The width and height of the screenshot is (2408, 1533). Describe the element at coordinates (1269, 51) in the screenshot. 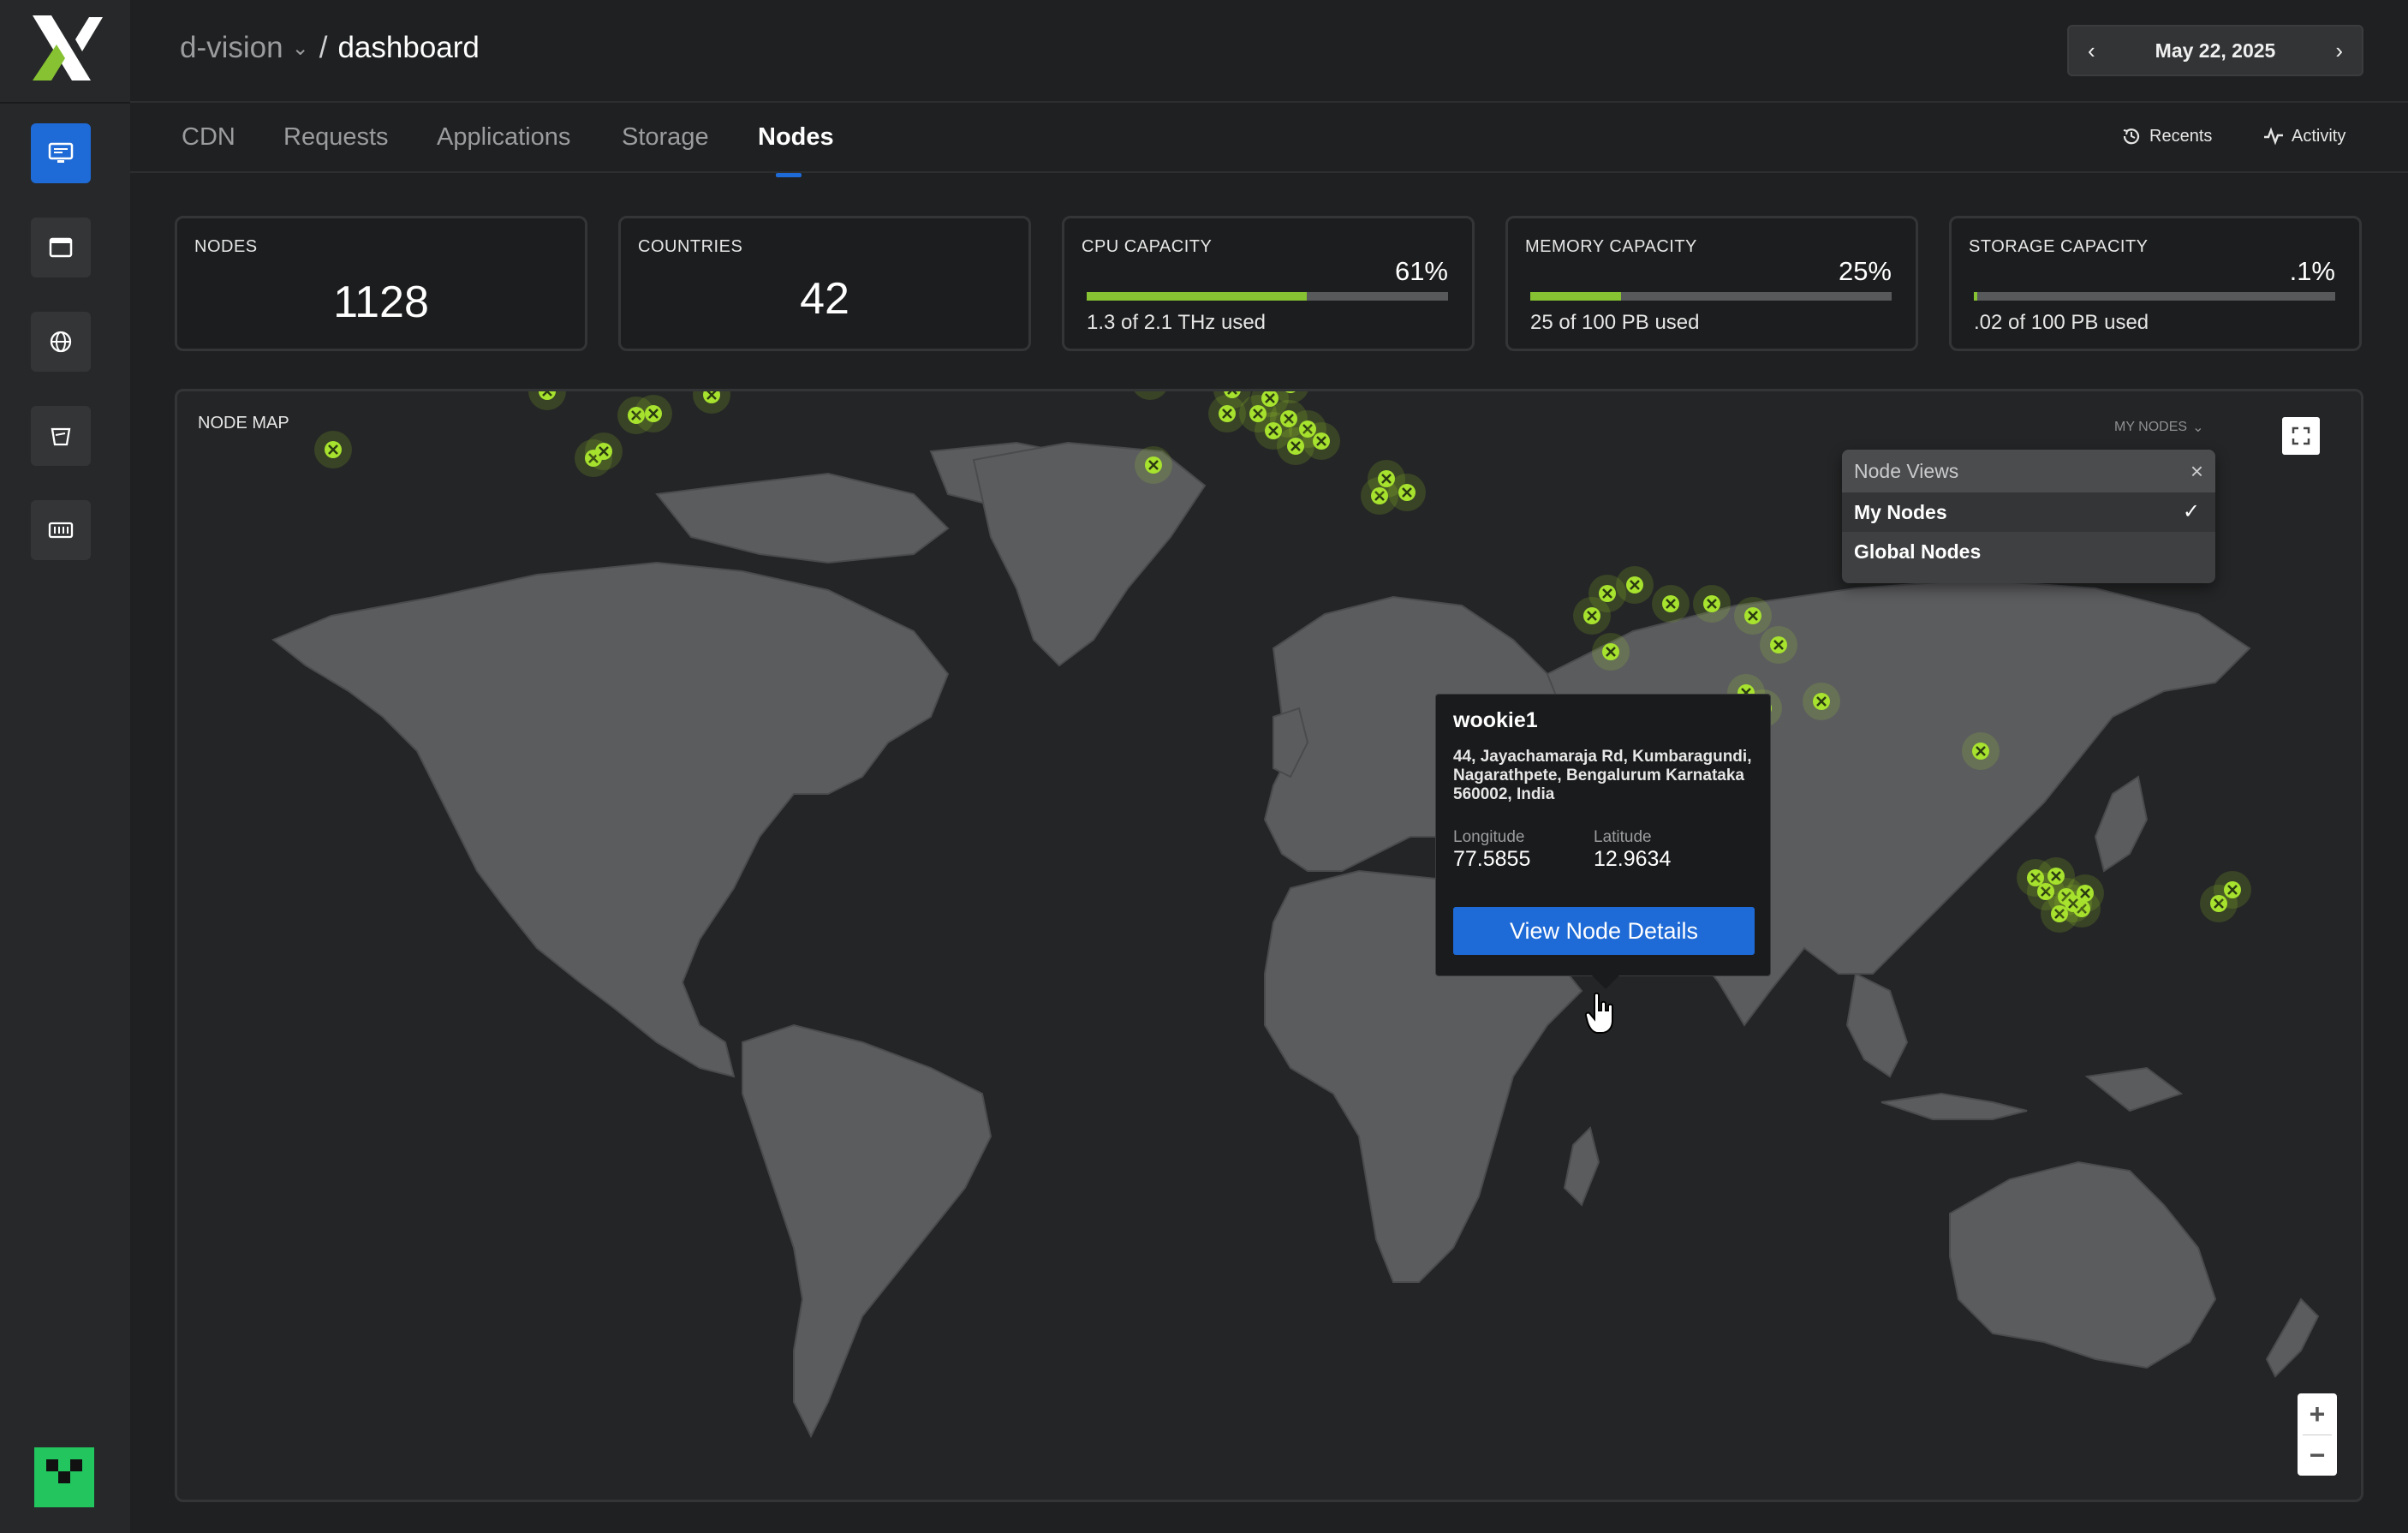

I see `top-header: d-vision ⌄ / dashboard ‹ May 22, 2025 ›` at that location.